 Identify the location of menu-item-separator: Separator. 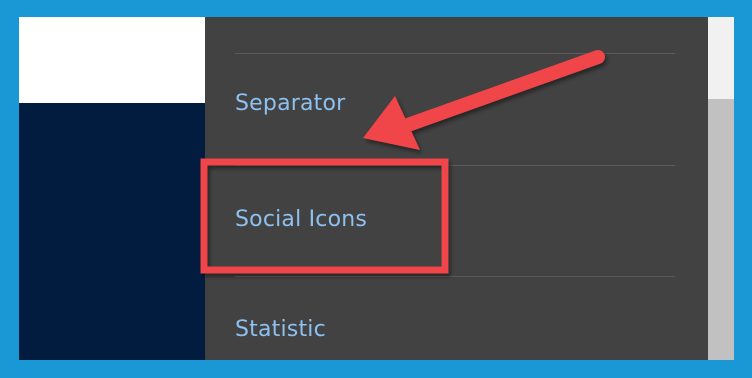
(290, 103).